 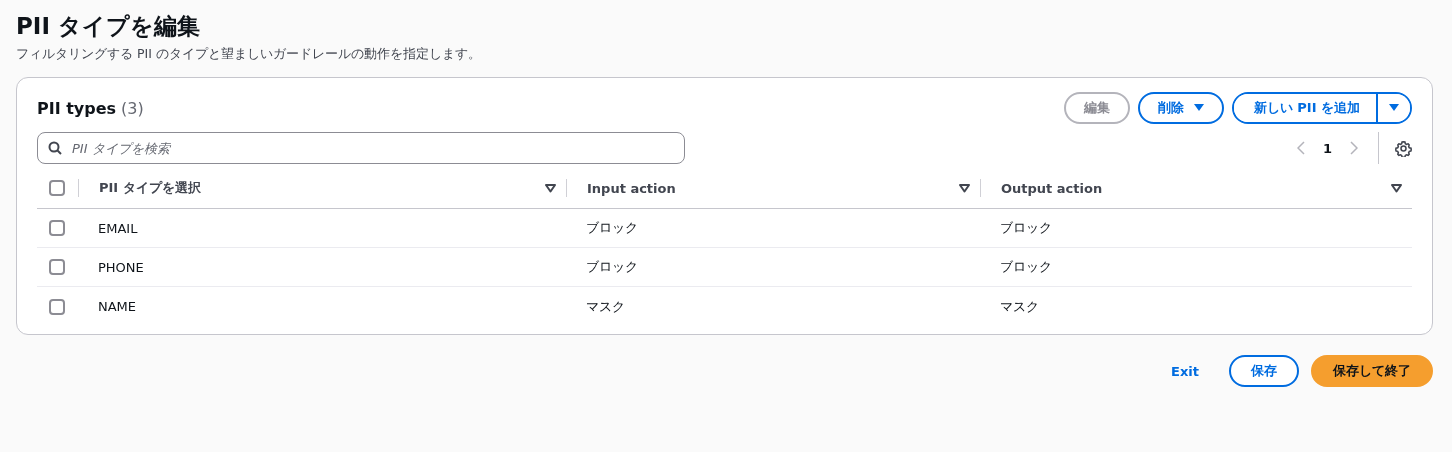 I want to click on delete-dropdown-button: 削除, so click(x=1180, y=108).